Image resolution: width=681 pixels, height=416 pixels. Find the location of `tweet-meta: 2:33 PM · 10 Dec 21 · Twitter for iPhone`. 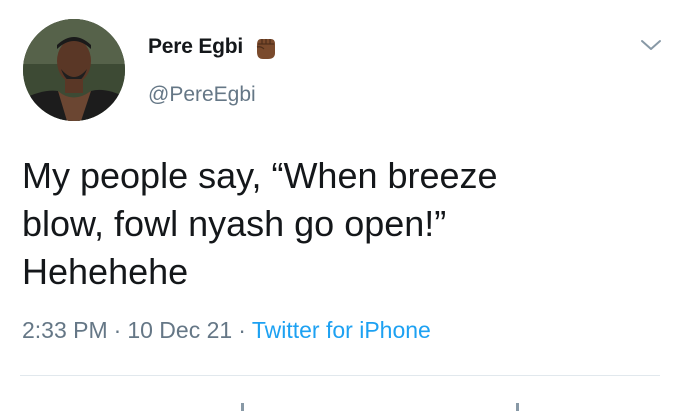

tweet-meta: 2:33 PM · 10 Dec 21 · Twitter for iPhone is located at coordinates (226, 330).